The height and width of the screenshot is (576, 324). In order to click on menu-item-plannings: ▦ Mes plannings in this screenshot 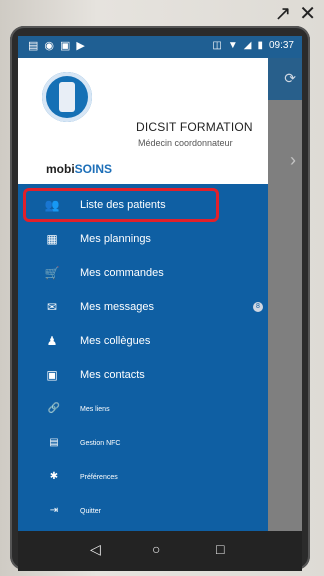, I will do `click(143, 240)`.